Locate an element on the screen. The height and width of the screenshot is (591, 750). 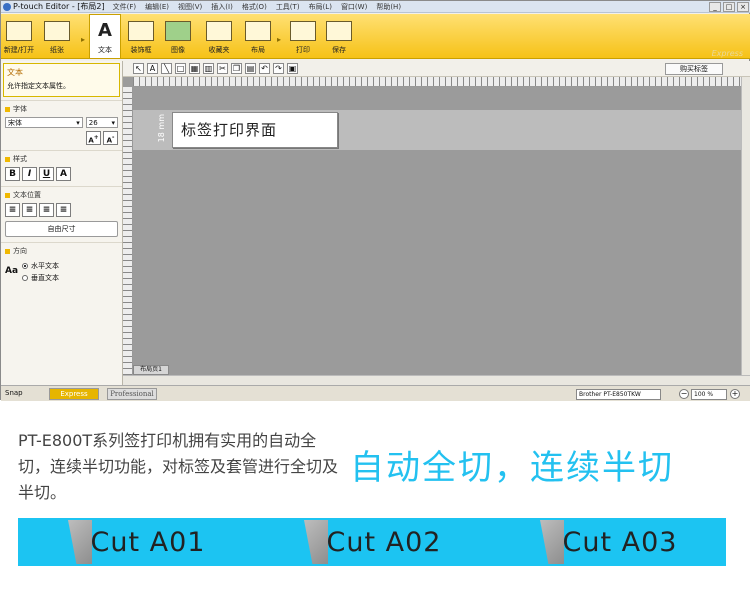
line-tool-icon: ╲ is located at coordinates (166, 68).